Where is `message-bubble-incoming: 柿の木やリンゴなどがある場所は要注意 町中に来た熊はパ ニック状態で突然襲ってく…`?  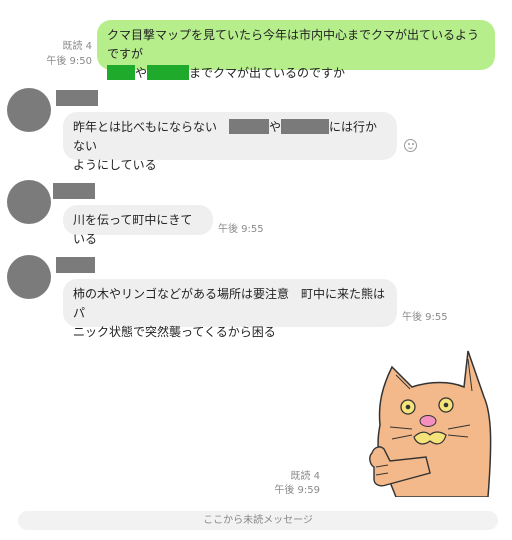
message-bubble-incoming: 柿の木やリンゴなどがある場所は要注意 町中に来た熊はパ ニック状態で突然襲ってく… is located at coordinates (230, 309).